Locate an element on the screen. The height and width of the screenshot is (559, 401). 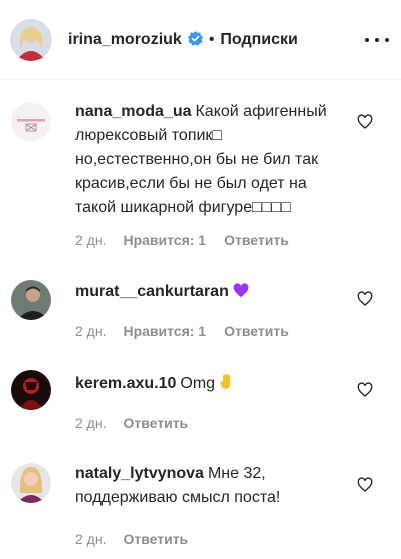
comment-text-block: murat__cankurtaran is located at coordinates (212, 293).